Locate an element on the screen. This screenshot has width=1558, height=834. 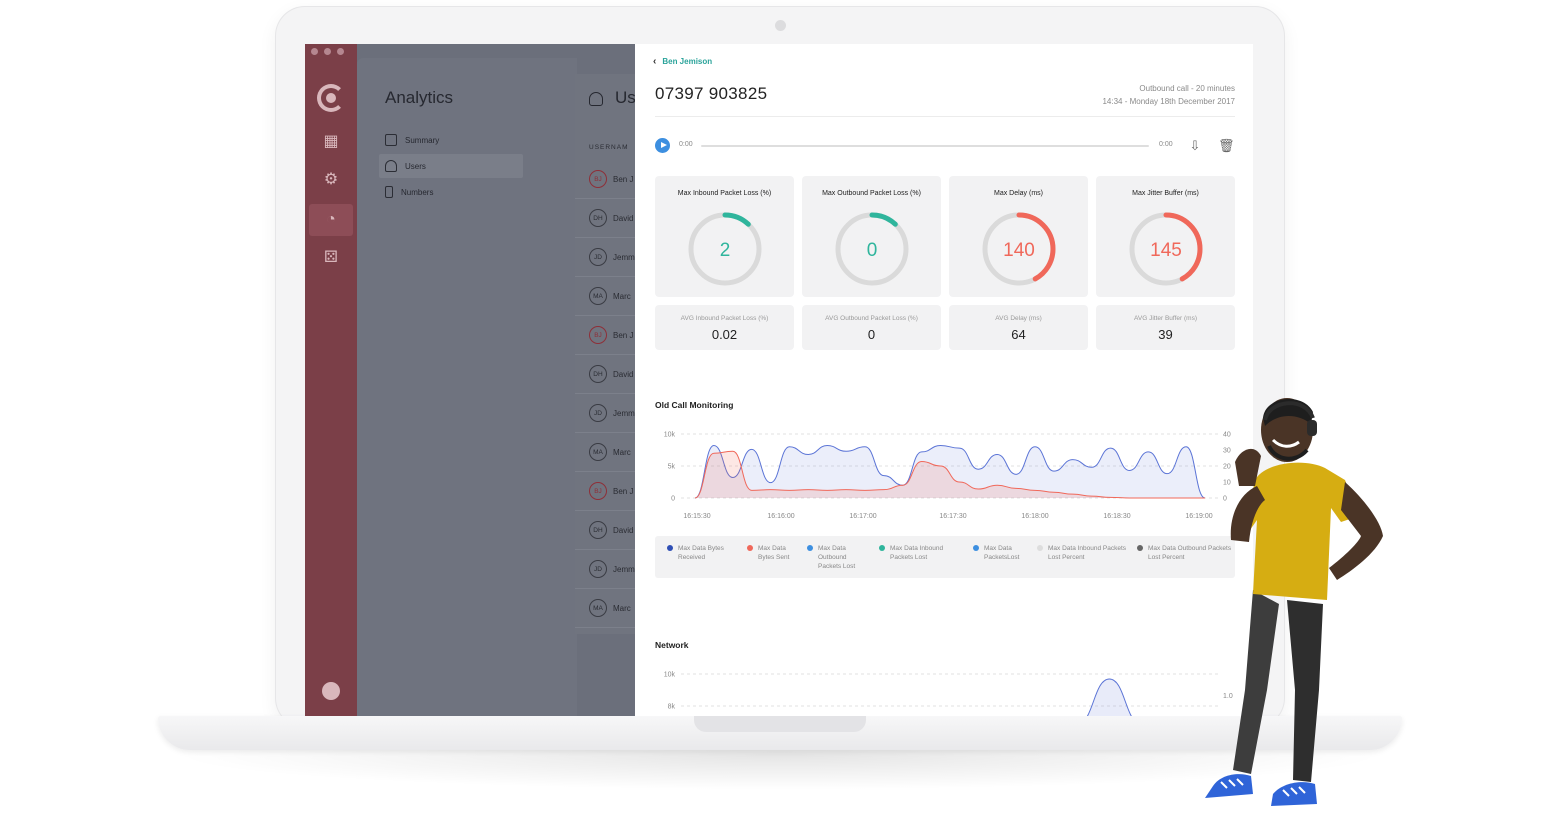
average-value: 64 is located at coordinates (1018, 334).